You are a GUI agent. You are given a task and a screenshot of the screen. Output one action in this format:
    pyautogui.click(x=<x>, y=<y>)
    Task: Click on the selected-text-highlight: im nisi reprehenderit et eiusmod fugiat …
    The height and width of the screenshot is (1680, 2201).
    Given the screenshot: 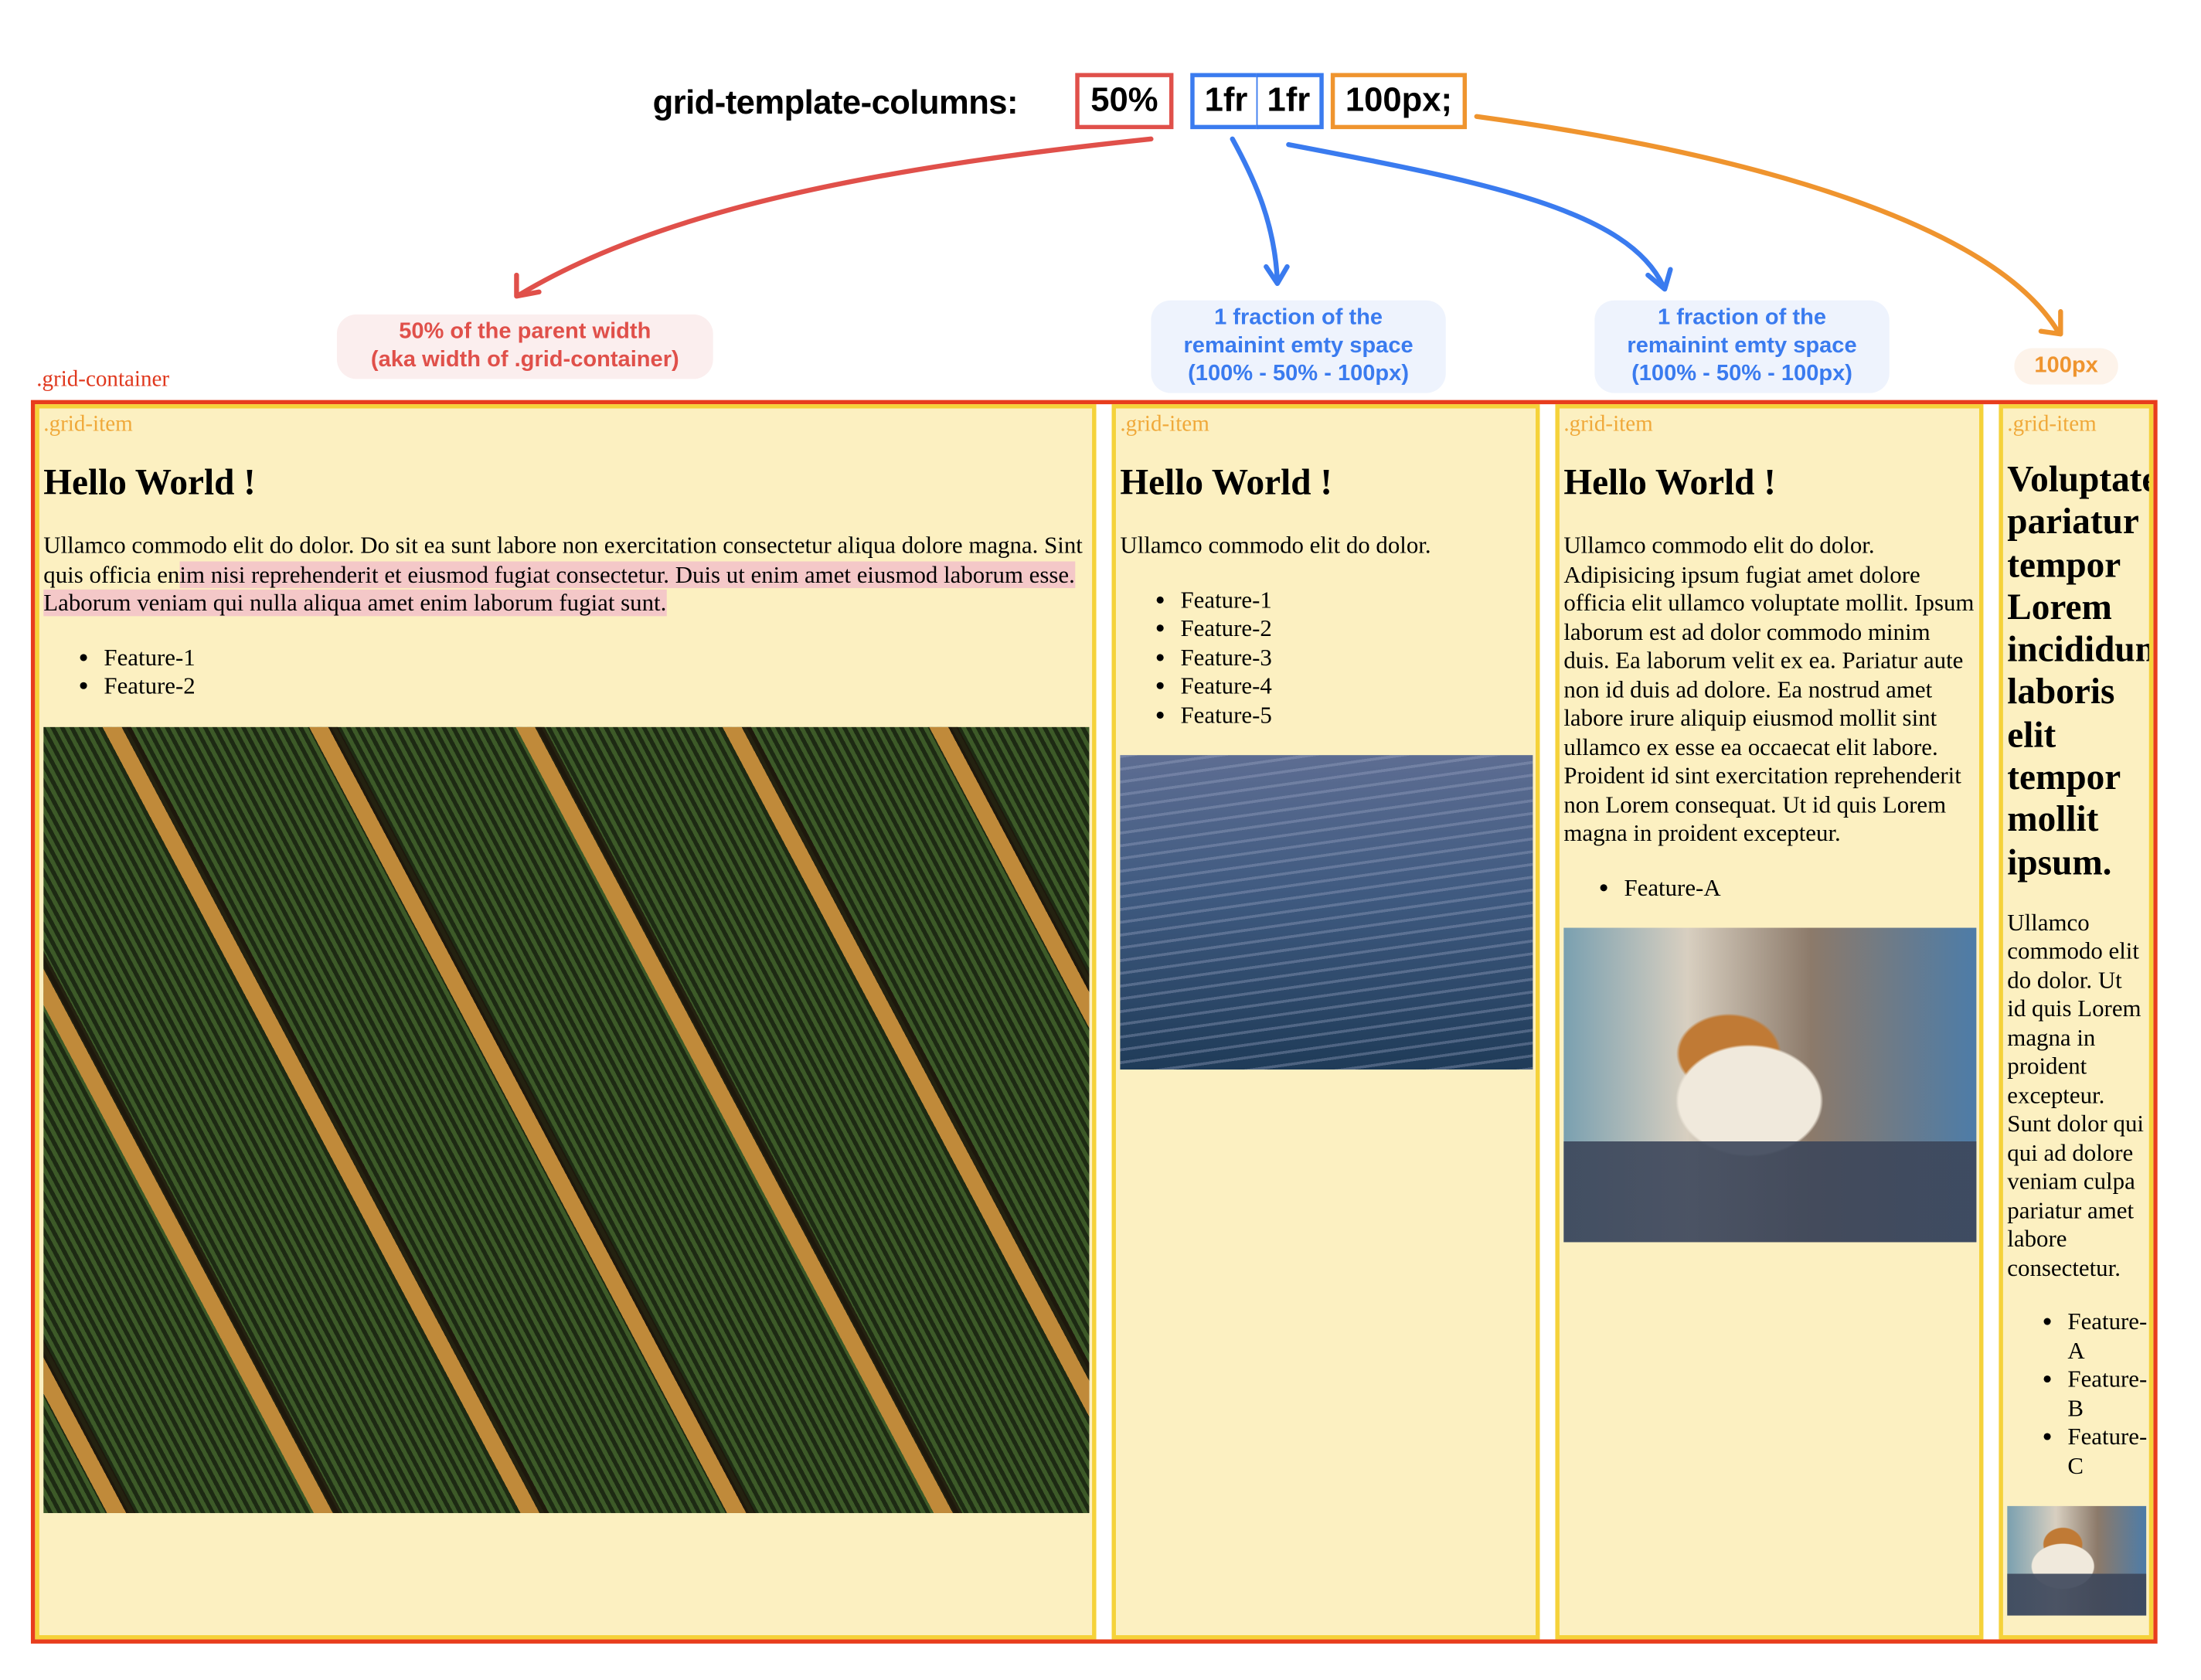 What is the action you would take?
    pyautogui.click(x=559, y=588)
    